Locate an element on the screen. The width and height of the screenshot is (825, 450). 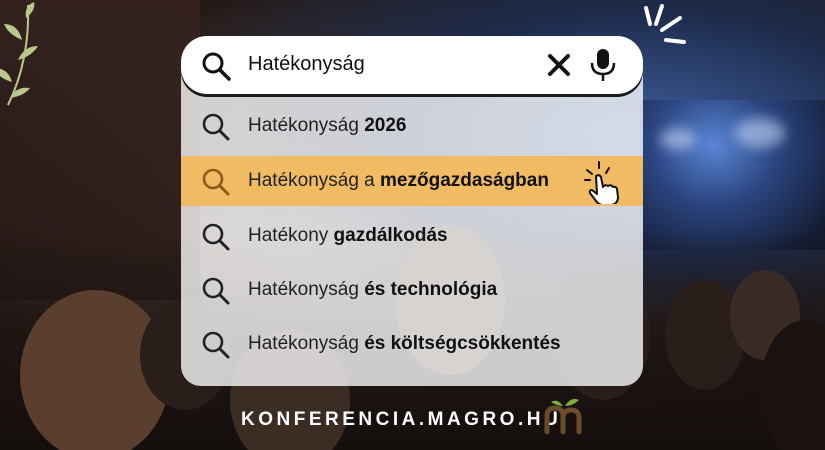
close-icon is located at coordinates (559, 65).